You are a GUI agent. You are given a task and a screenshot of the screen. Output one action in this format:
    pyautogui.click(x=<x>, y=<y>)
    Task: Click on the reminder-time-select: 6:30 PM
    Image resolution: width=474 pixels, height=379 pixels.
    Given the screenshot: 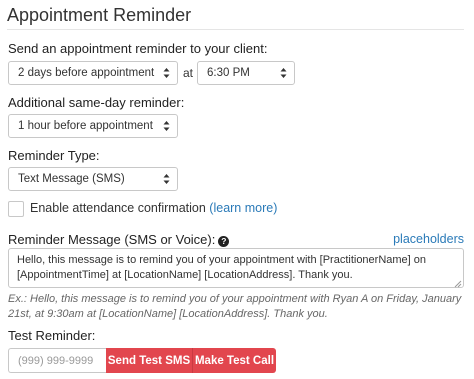 What is the action you would take?
    pyautogui.click(x=246, y=73)
    